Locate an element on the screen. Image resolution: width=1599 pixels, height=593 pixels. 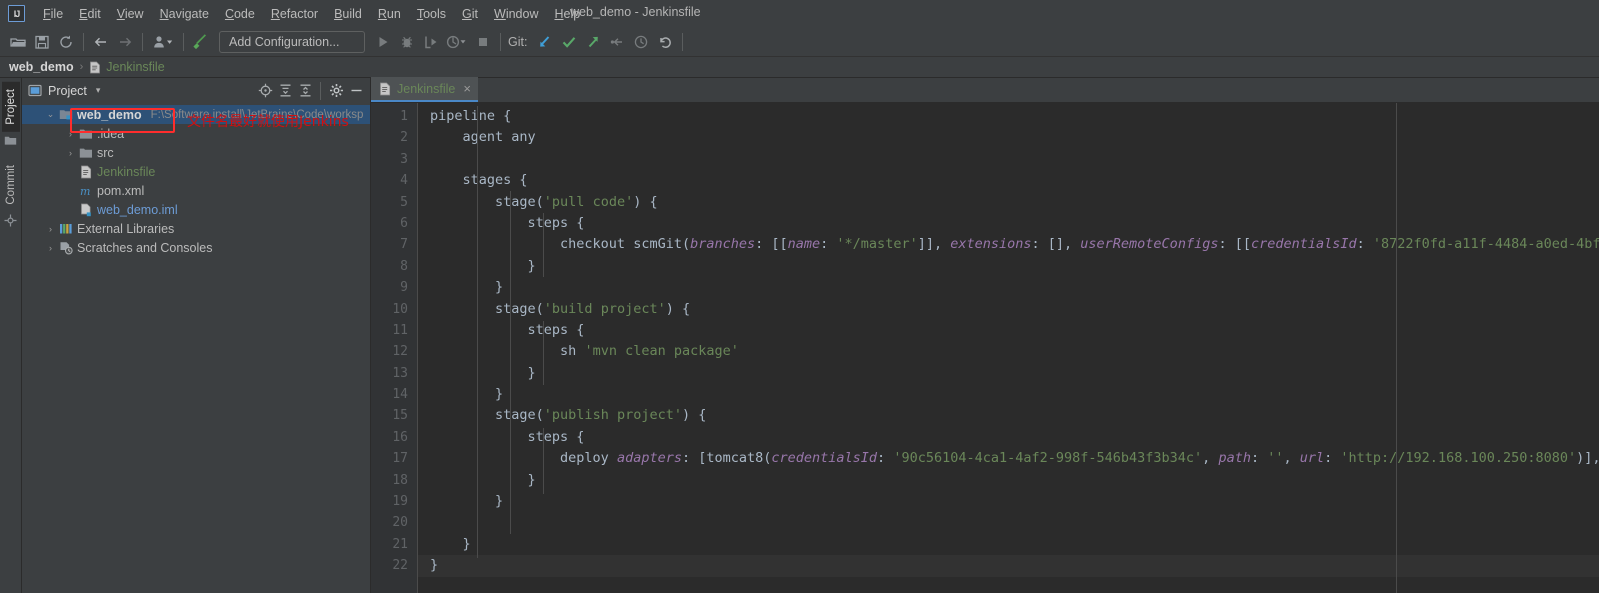
debug-icon is located at coordinates (407, 42).